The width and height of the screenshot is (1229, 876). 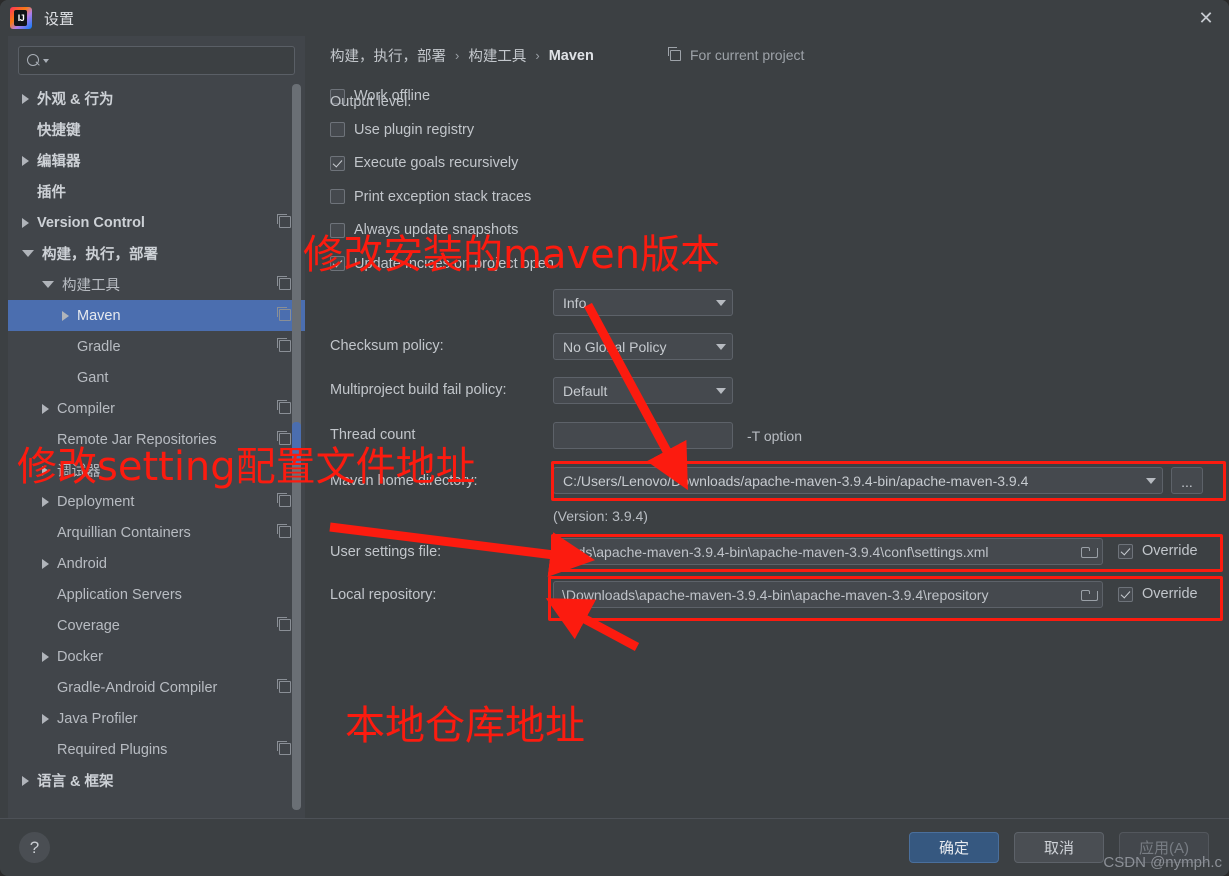 What do you see at coordinates (156, 501) in the screenshot?
I see `sidebar-item-13: Deployment` at bounding box center [156, 501].